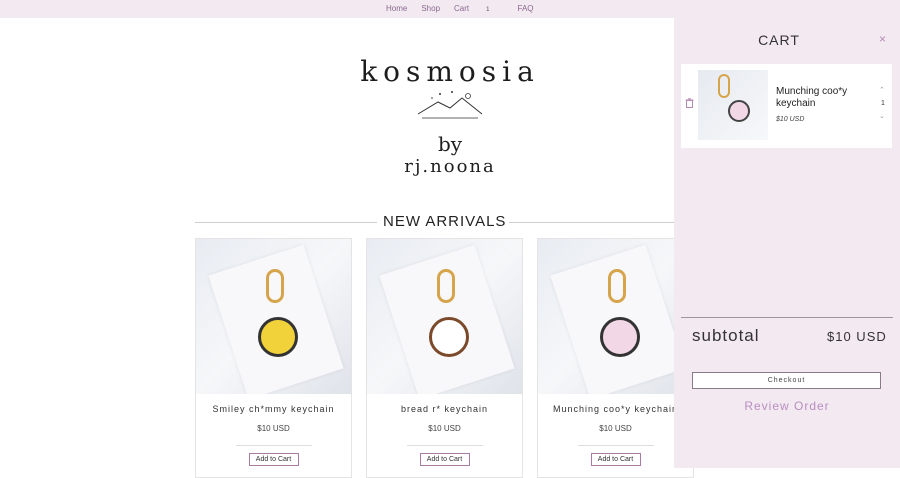 Image resolution: width=900 pixels, height=478 pixels. I want to click on nav-faq-link: FAQ, so click(526, 8).